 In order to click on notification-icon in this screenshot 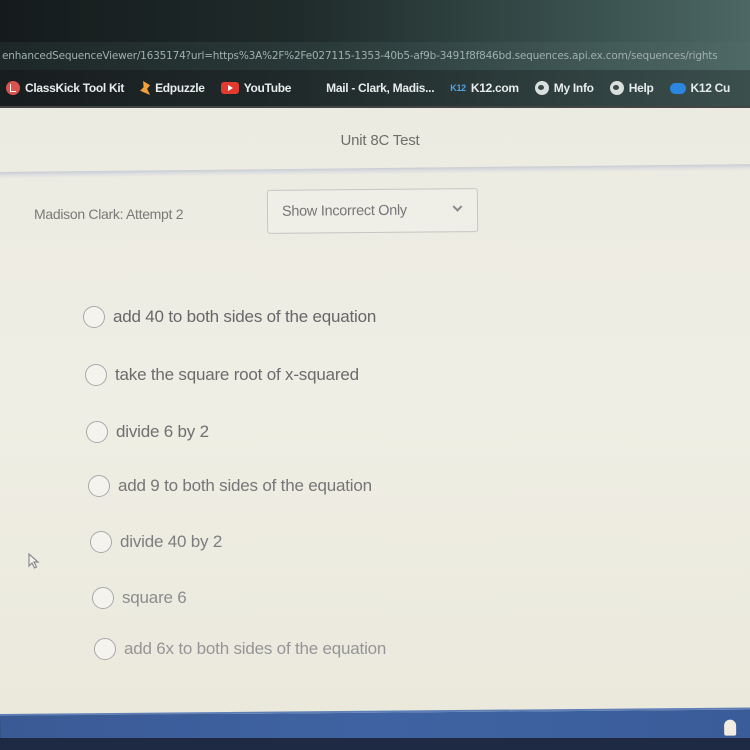, I will do `click(730, 727)`.